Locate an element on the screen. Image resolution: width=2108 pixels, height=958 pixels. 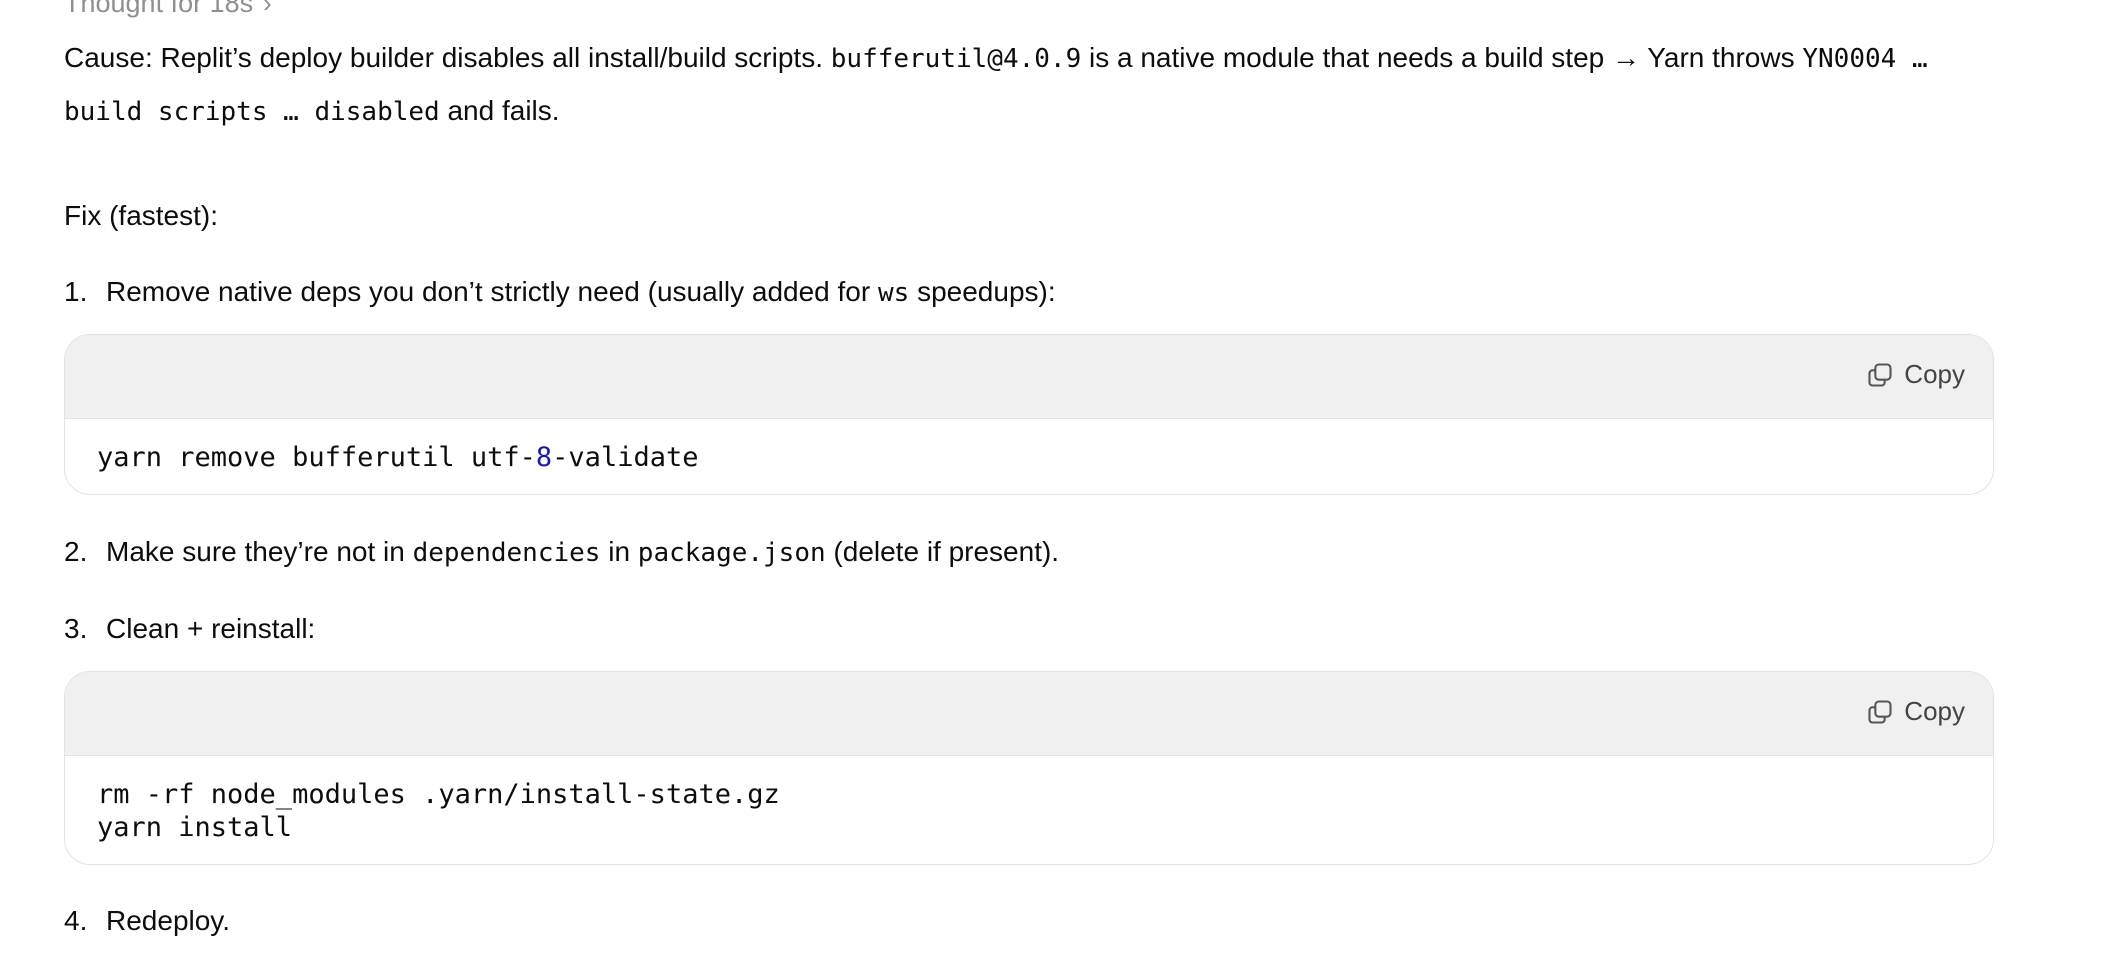
code-text: -validate is located at coordinates (625, 457).